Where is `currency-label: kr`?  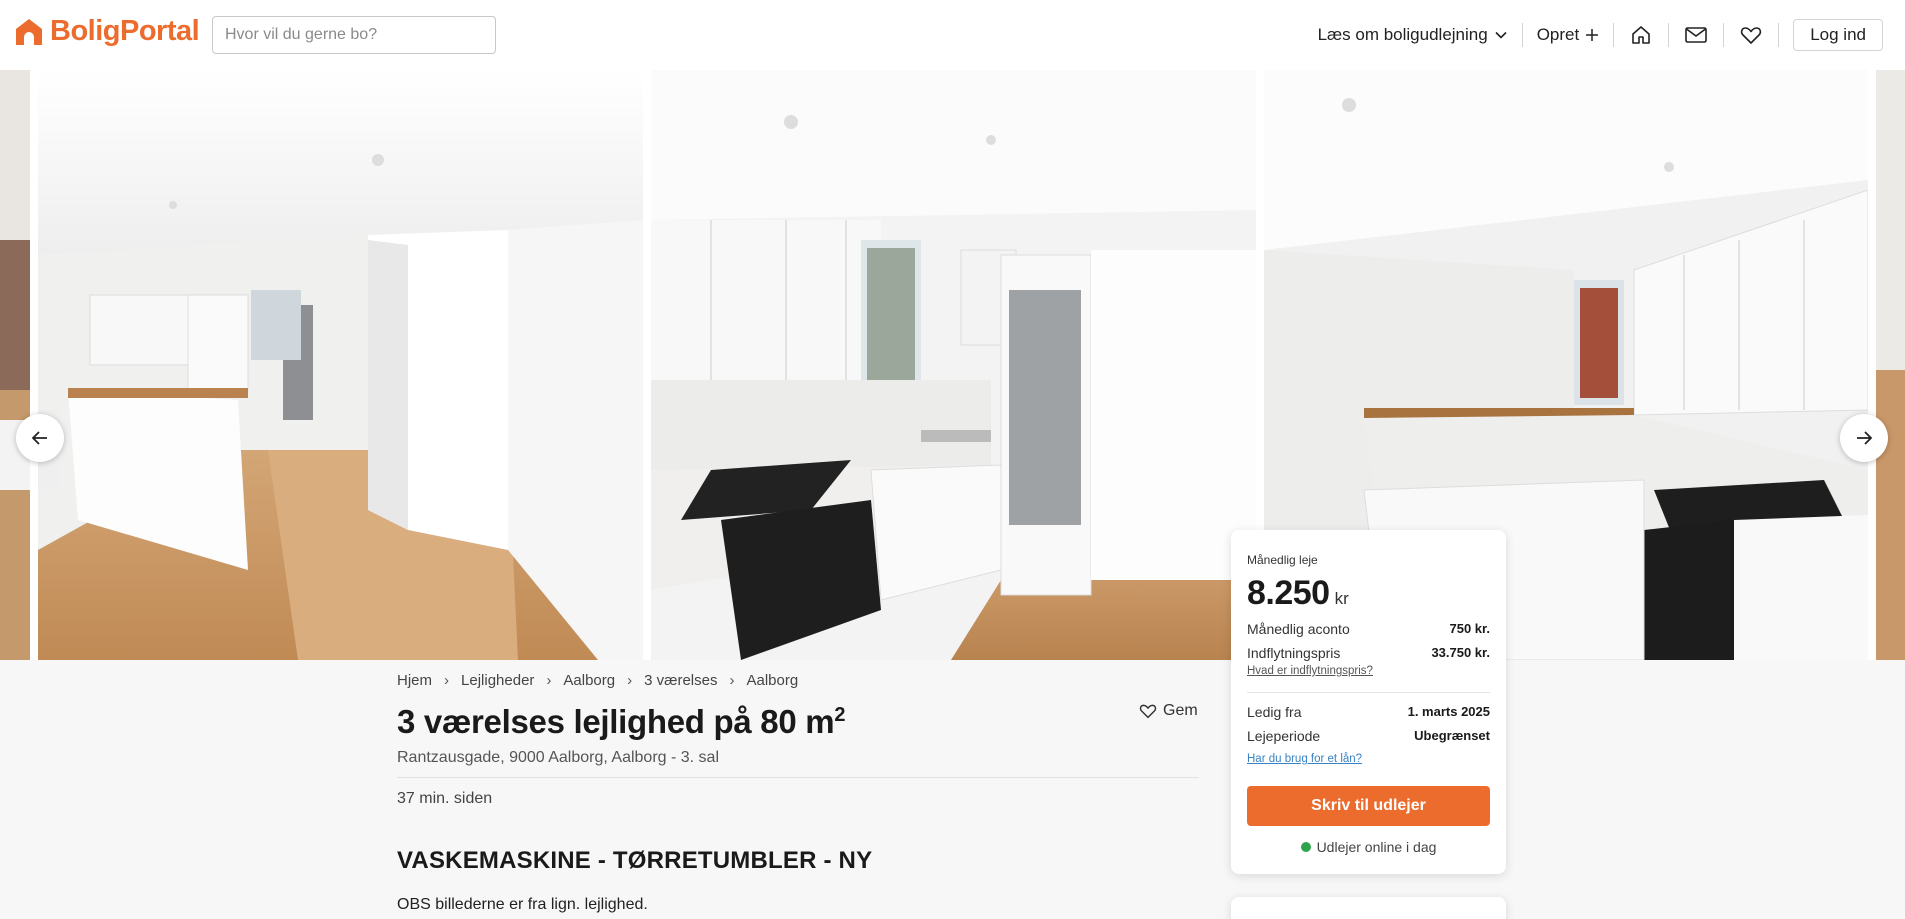
currency-label: kr is located at coordinates (1341, 598).